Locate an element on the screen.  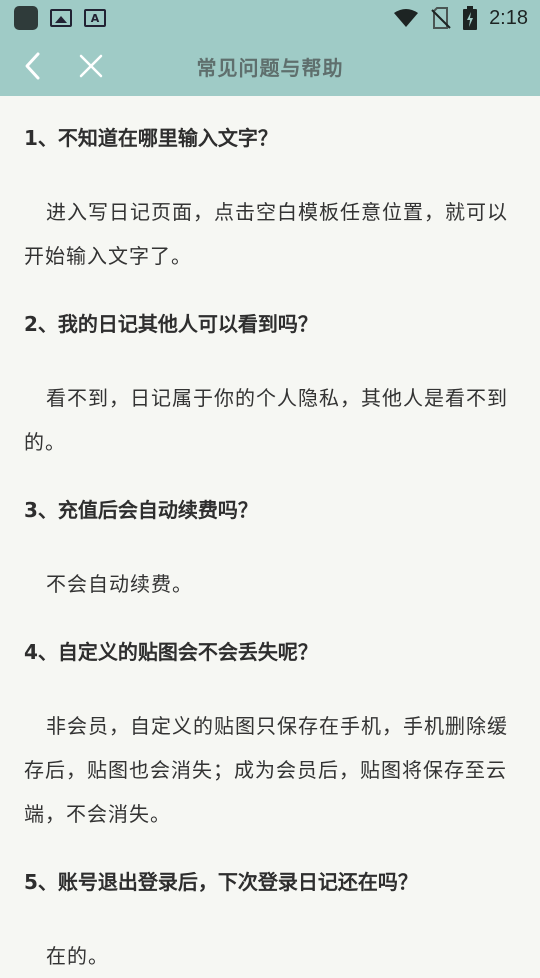
back-button is located at coordinates (33, 66).